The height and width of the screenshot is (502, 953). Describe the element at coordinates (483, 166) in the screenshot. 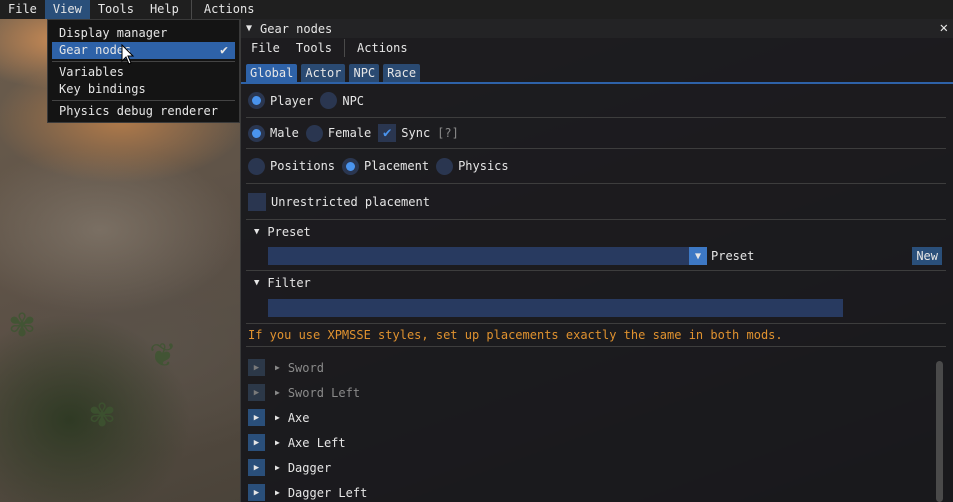

I see `physics-label: Physics` at that location.